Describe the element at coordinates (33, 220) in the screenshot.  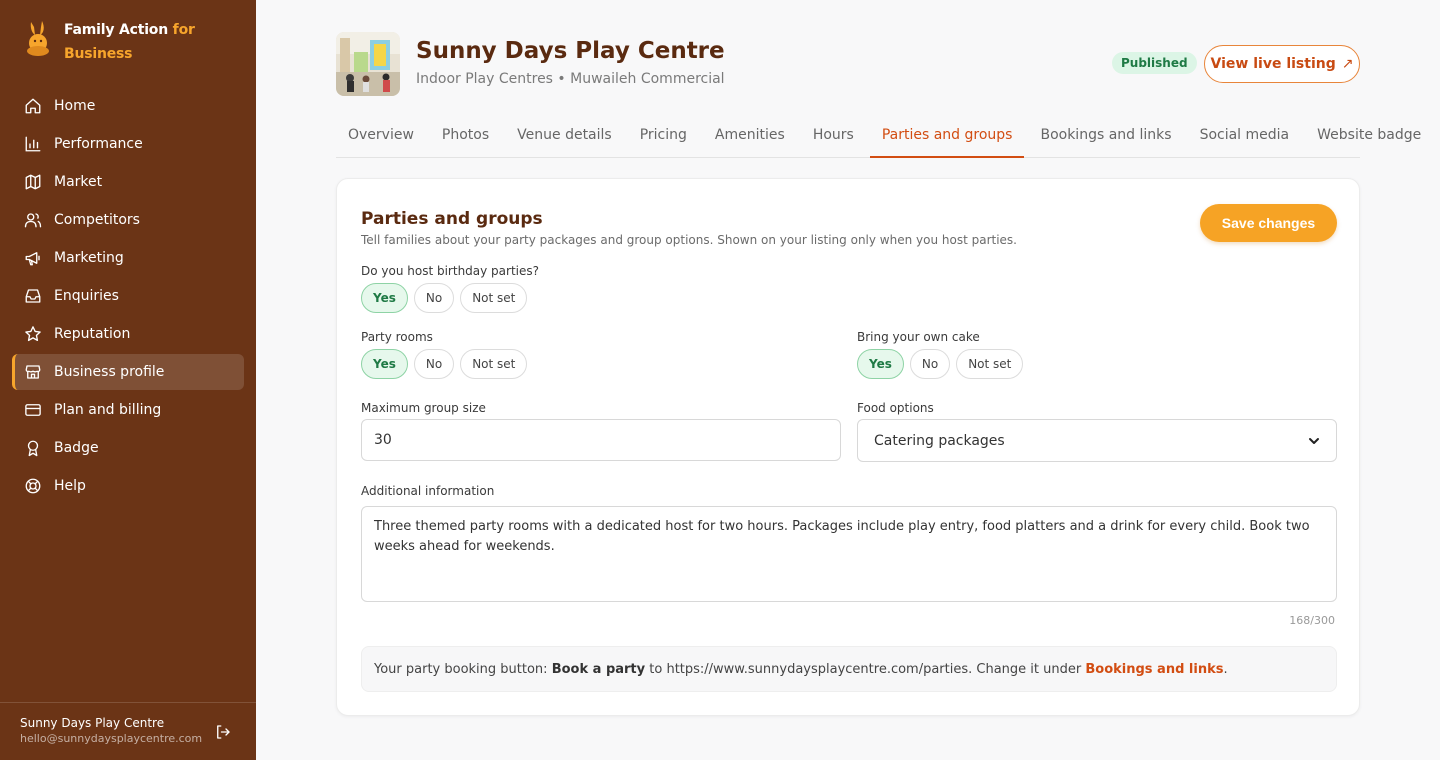
I see `users-icon` at that location.